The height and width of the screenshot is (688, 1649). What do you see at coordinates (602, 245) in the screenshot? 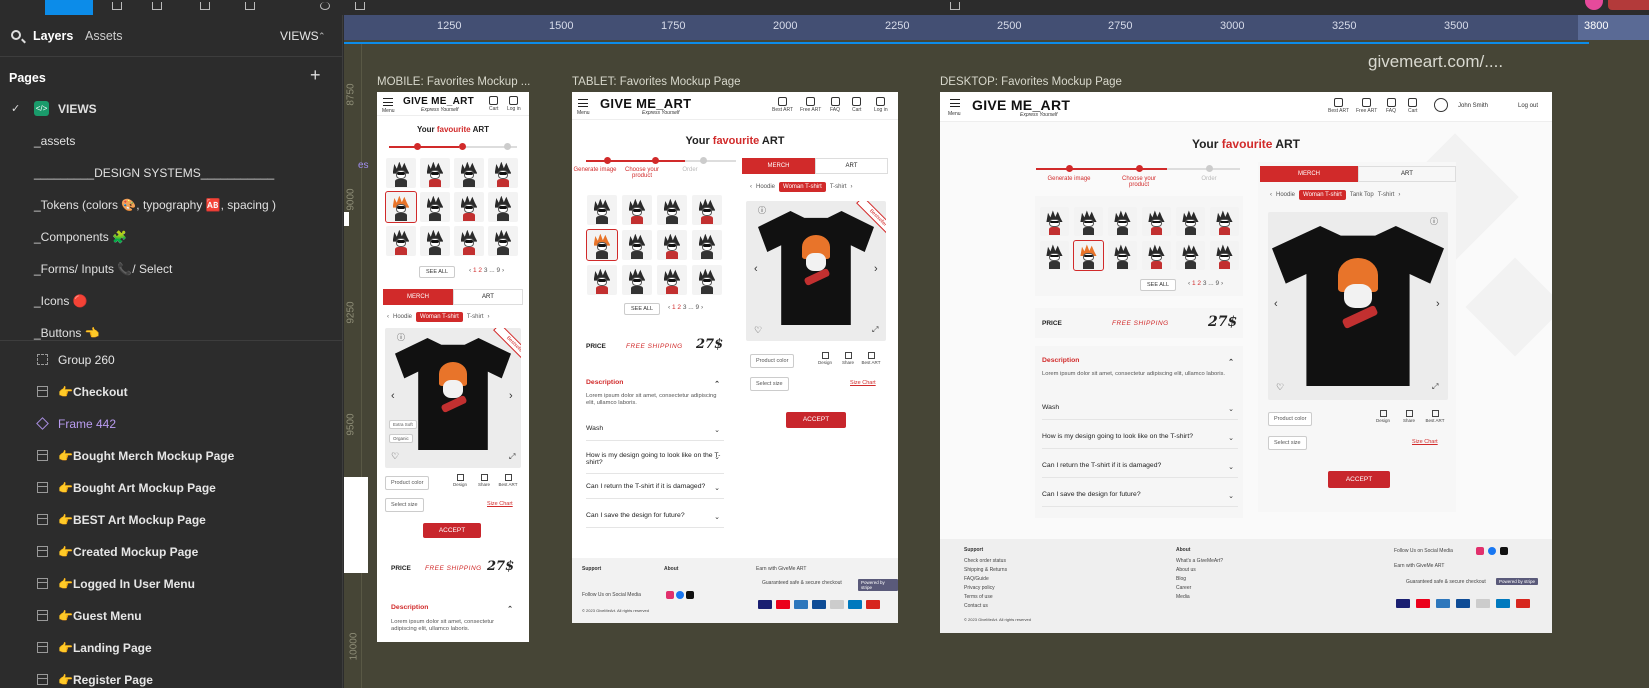
I see `art-thumb-selected` at bounding box center [602, 245].